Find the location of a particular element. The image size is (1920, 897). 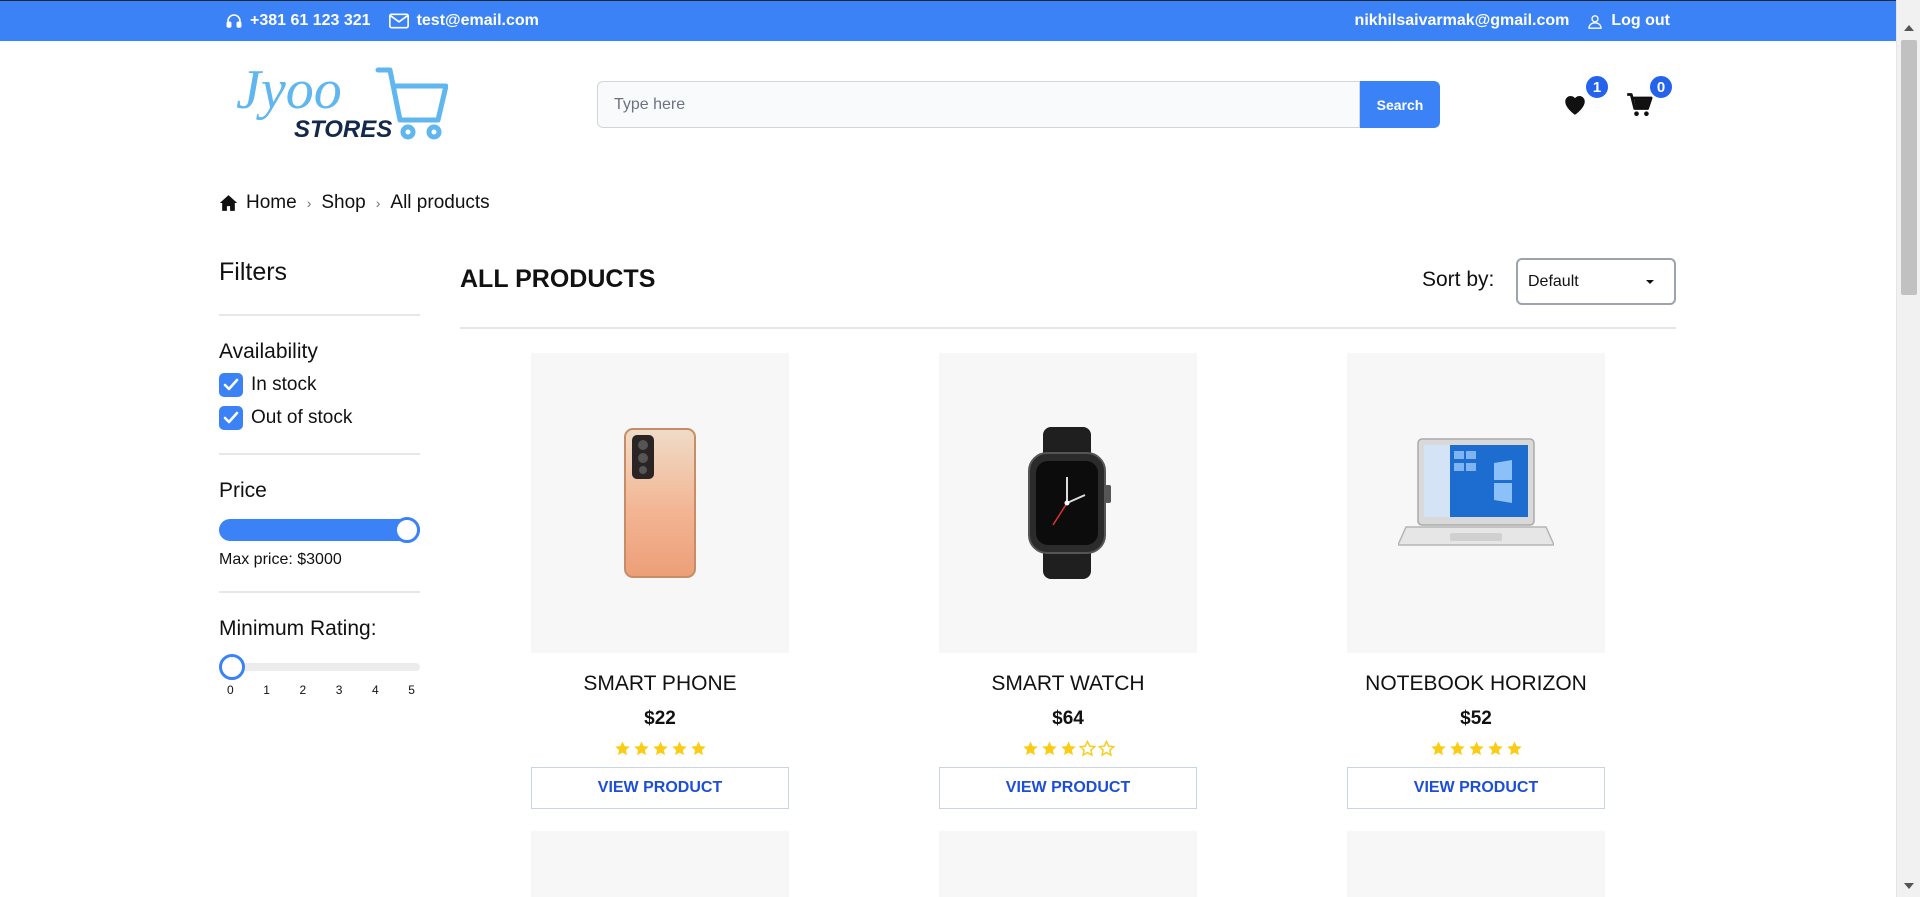

rating-slider-track is located at coordinates (319, 667).